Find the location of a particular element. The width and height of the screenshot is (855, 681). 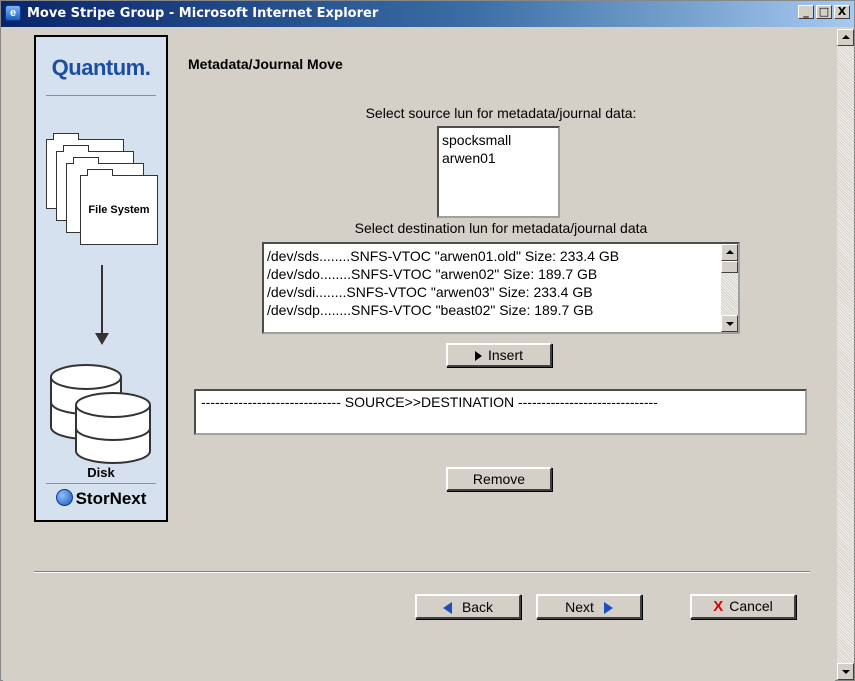

file-system-icon: File System is located at coordinates (106, 191).